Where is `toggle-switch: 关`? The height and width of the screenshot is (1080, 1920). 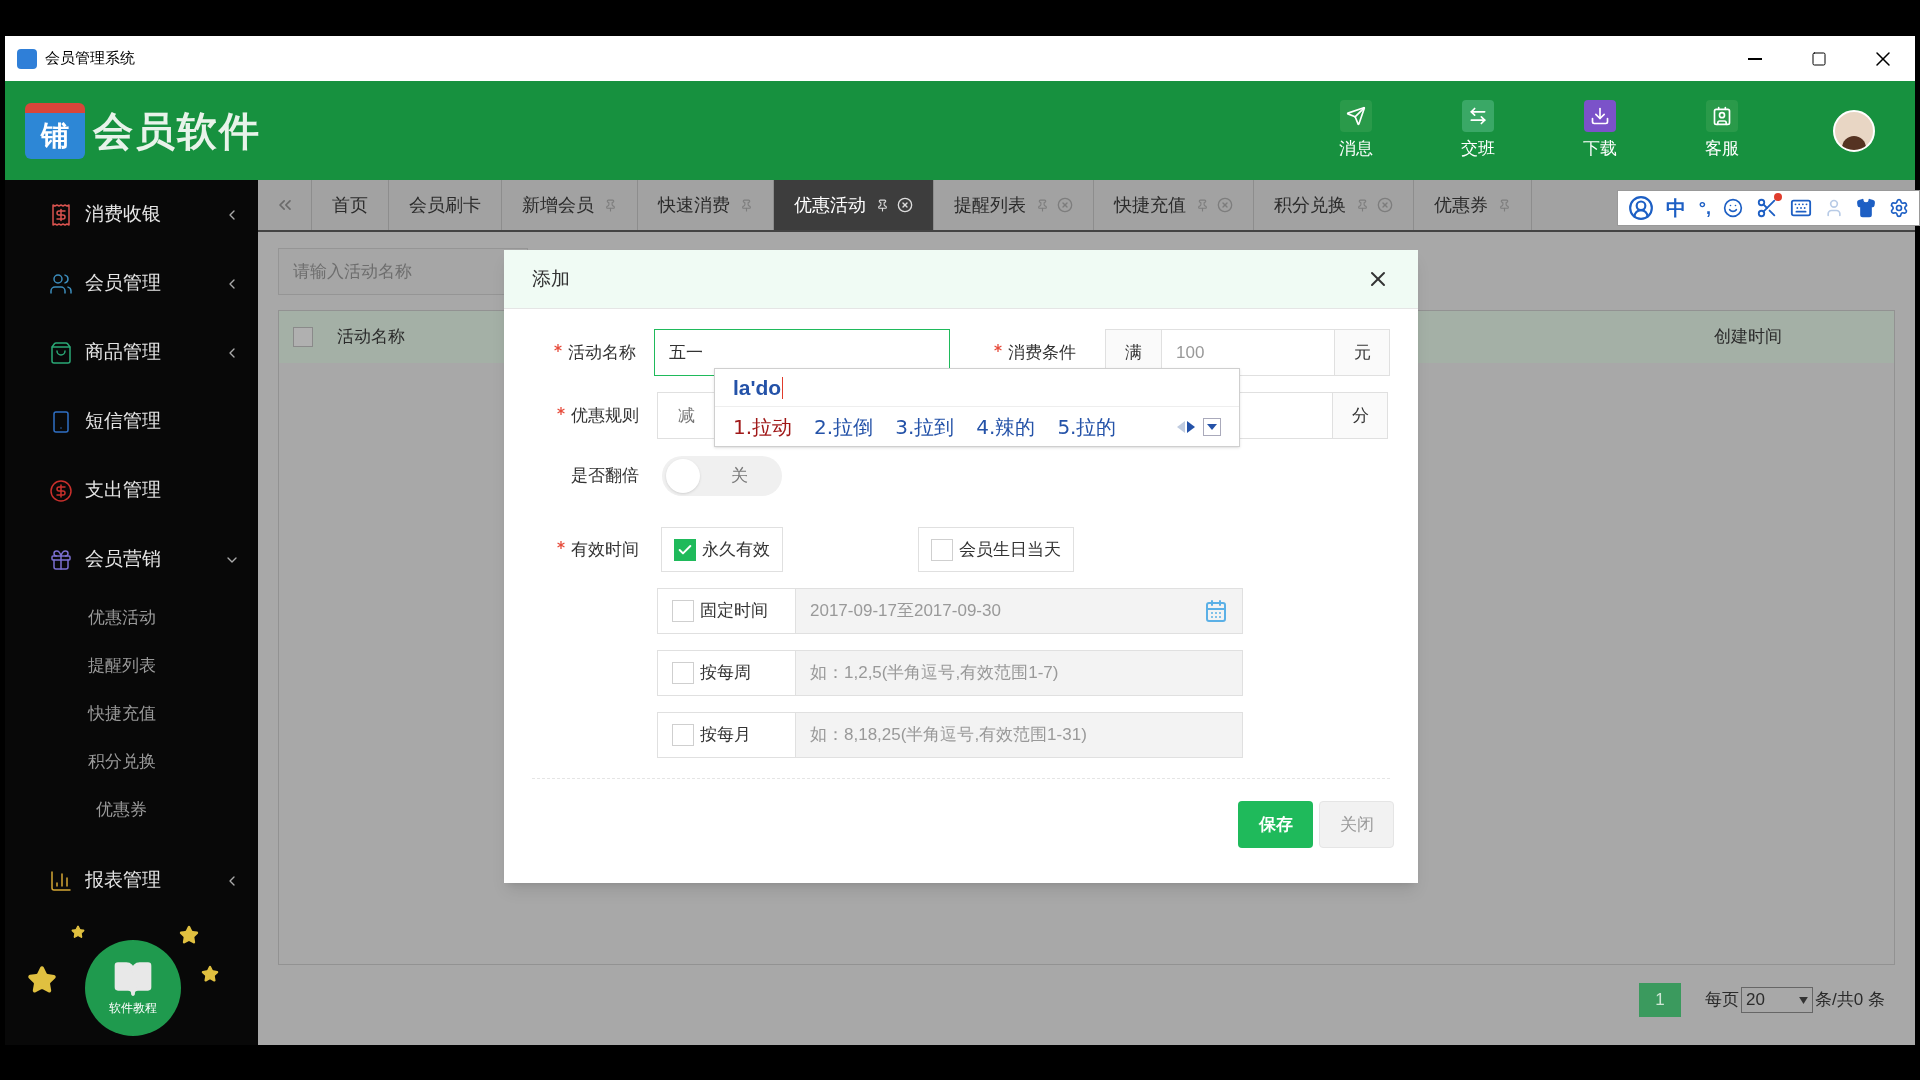
toggle-switch: 关 is located at coordinates (722, 476).